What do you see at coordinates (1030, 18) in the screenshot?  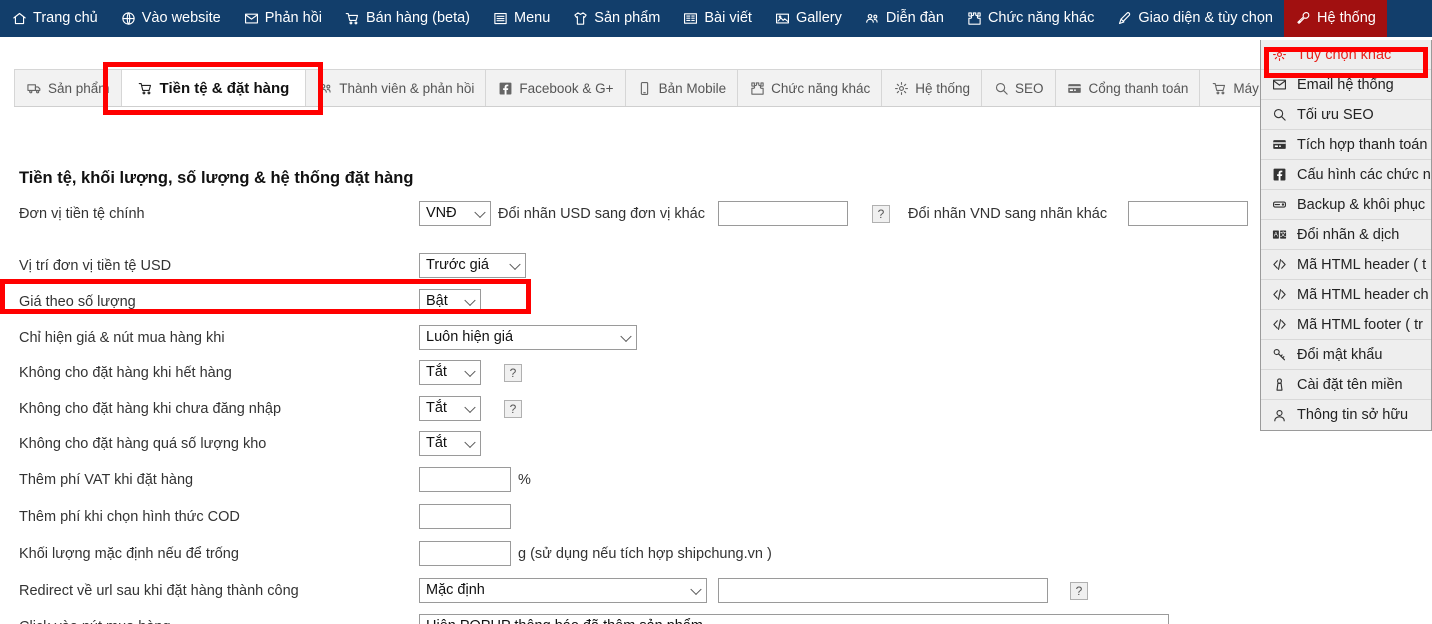 I see `topnav-item-10: Chức năng khác` at bounding box center [1030, 18].